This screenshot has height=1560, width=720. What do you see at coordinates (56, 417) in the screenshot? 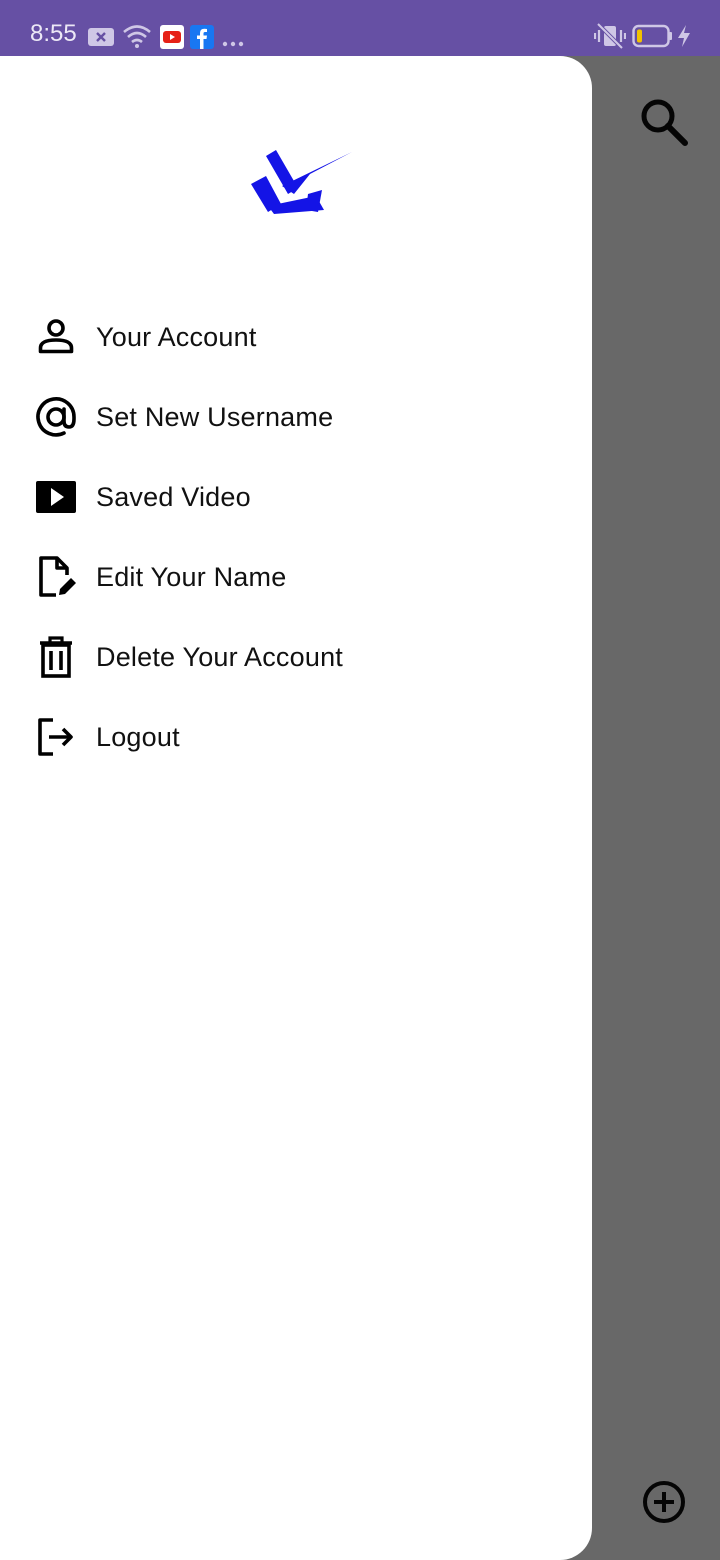
I see `at-sign-icon` at bounding box center [56, 417].